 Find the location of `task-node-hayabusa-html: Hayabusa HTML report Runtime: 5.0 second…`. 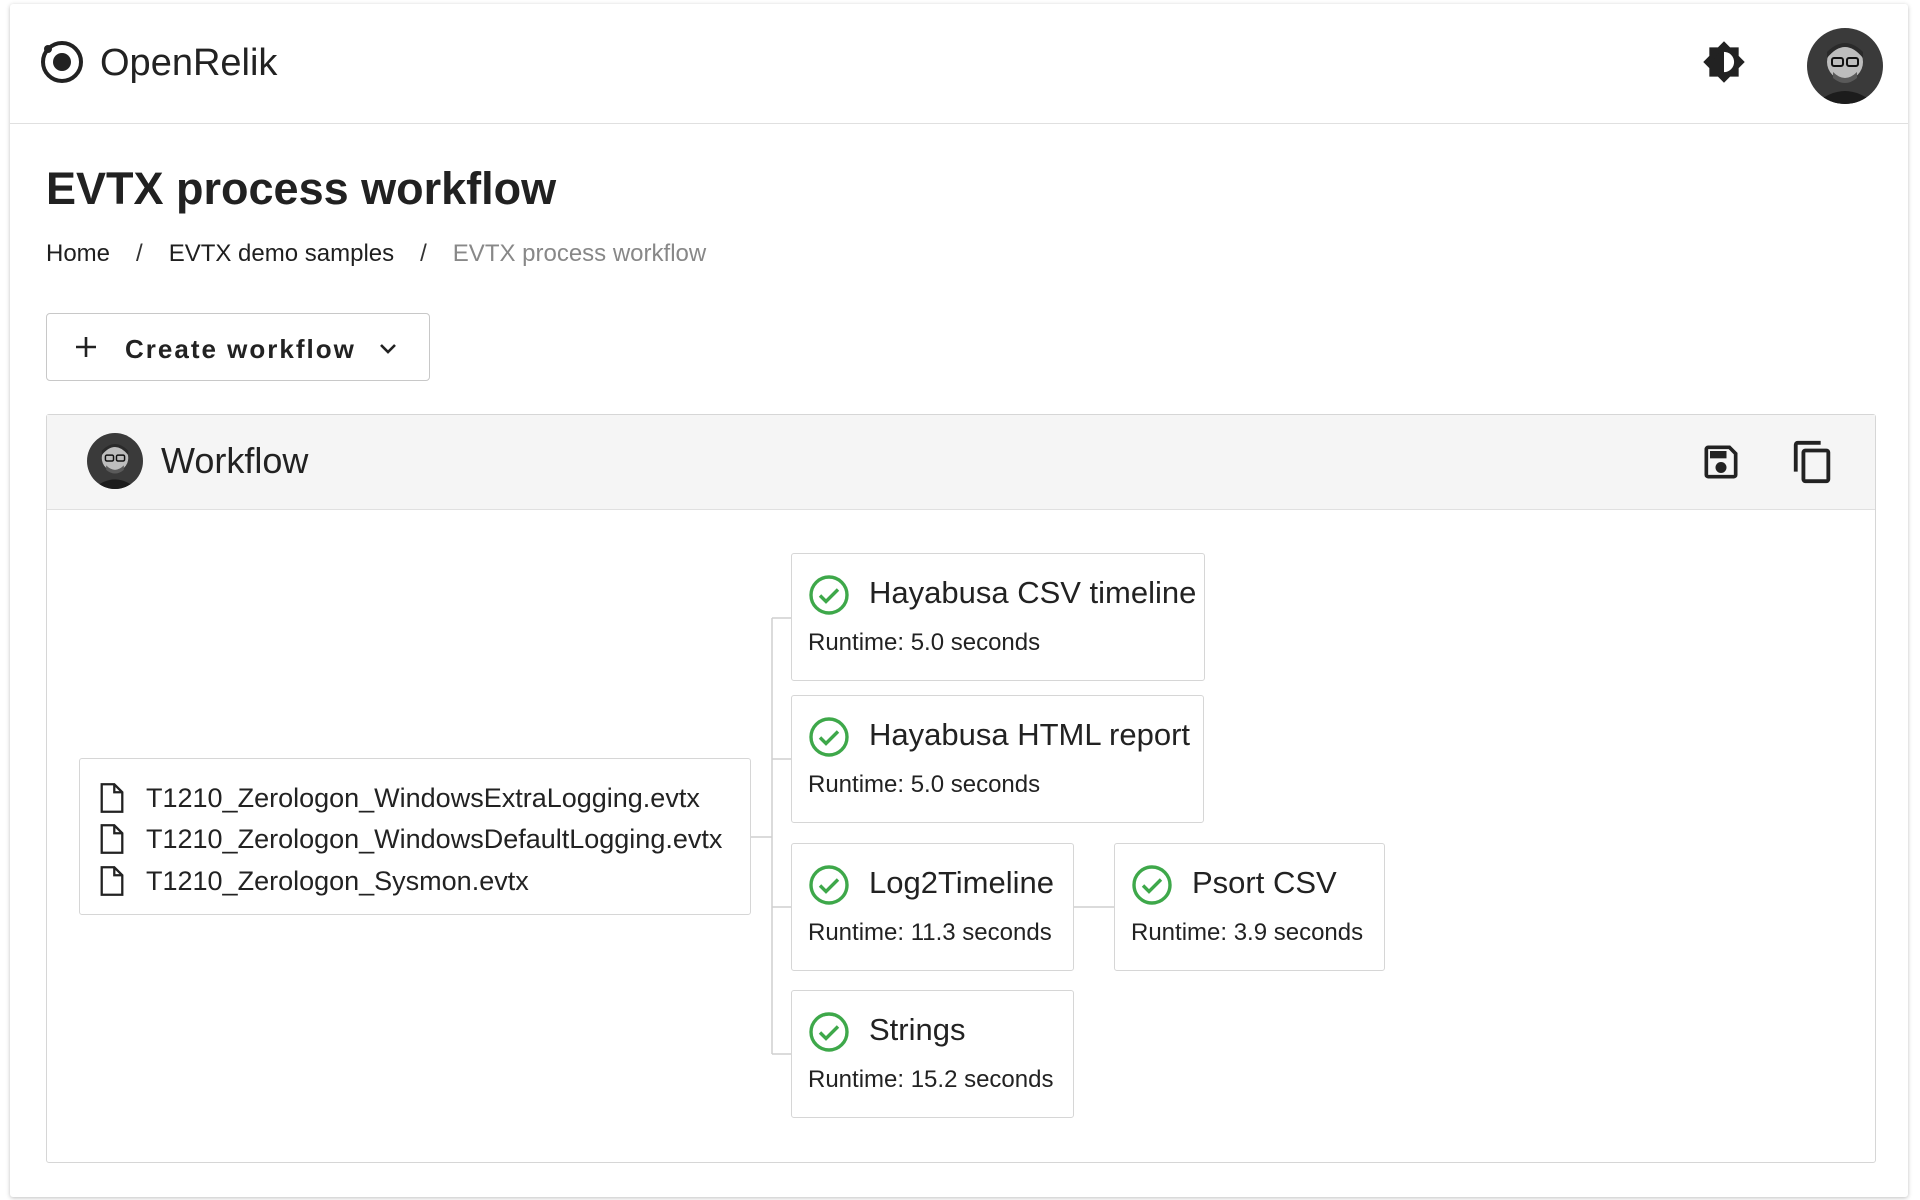

task-node-hayabusa-html: Hayabusa HTML report Runtime: 5.0 second… is located at coordinates (997, 759).